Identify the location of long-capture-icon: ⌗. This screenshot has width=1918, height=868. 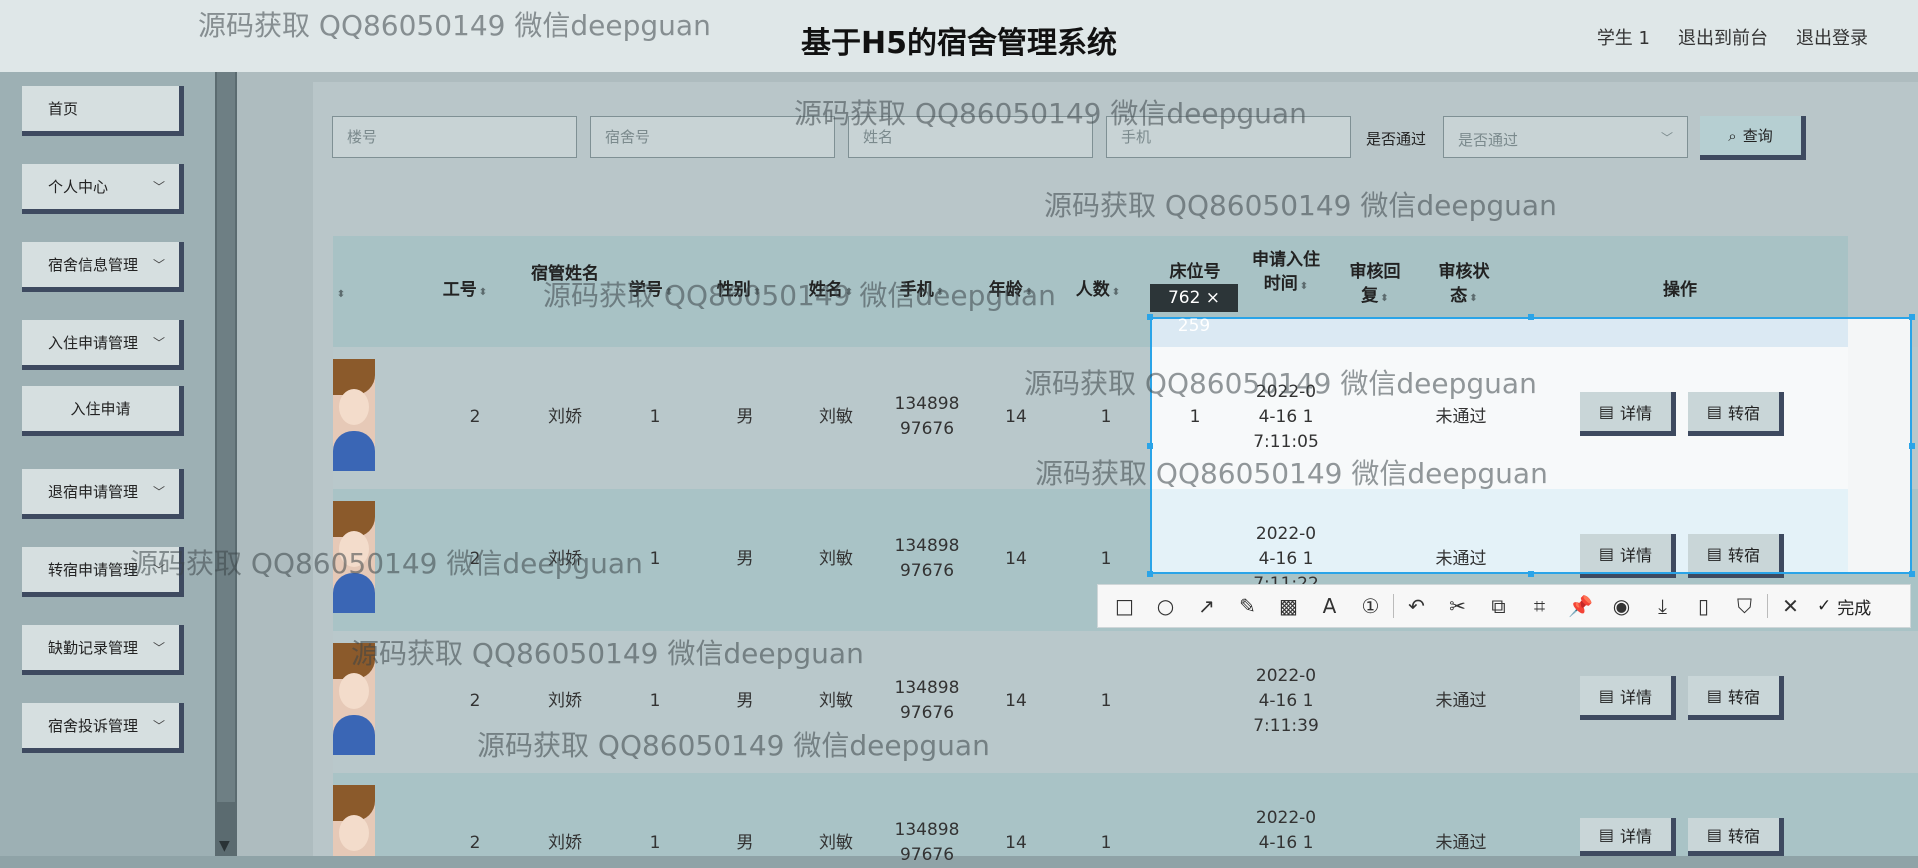
(1539, 606).